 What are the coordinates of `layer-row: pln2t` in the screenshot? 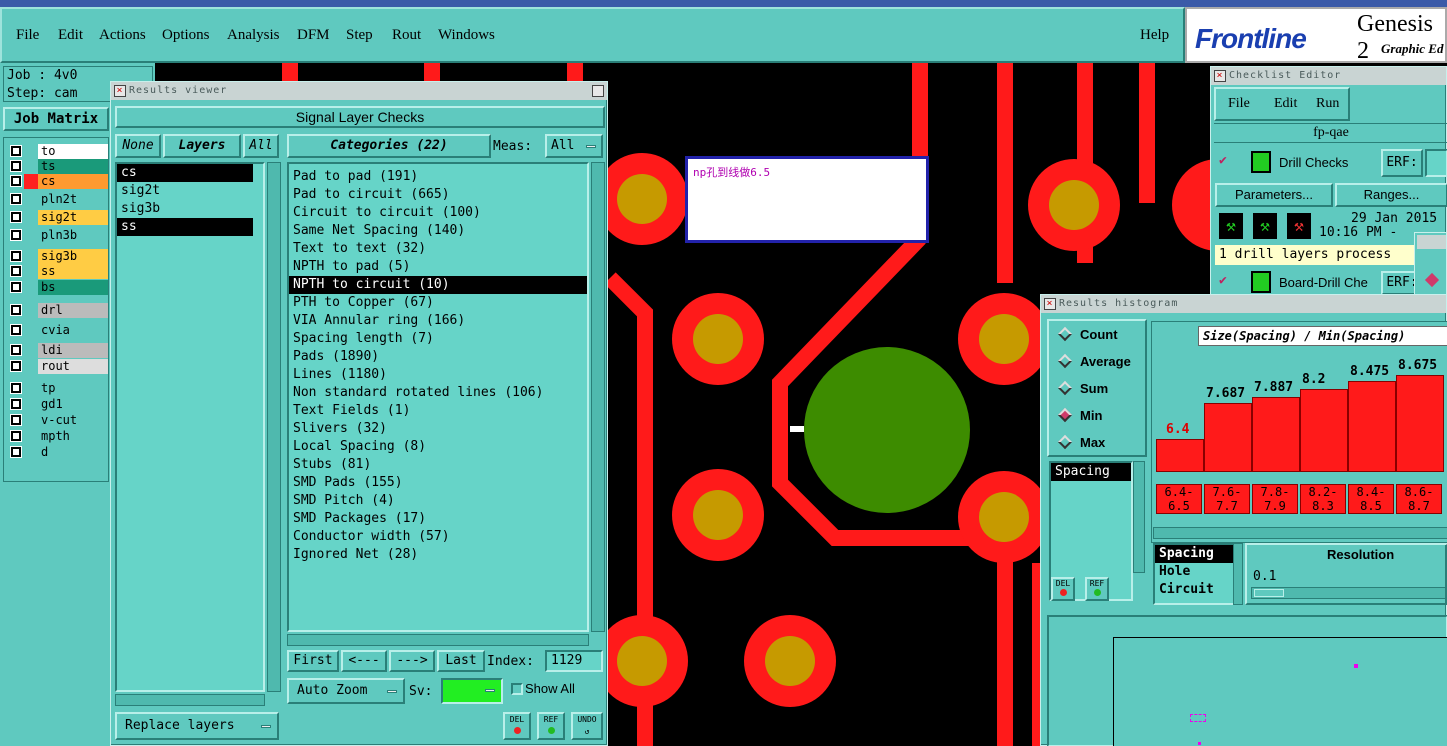 It's located at (58, 199).